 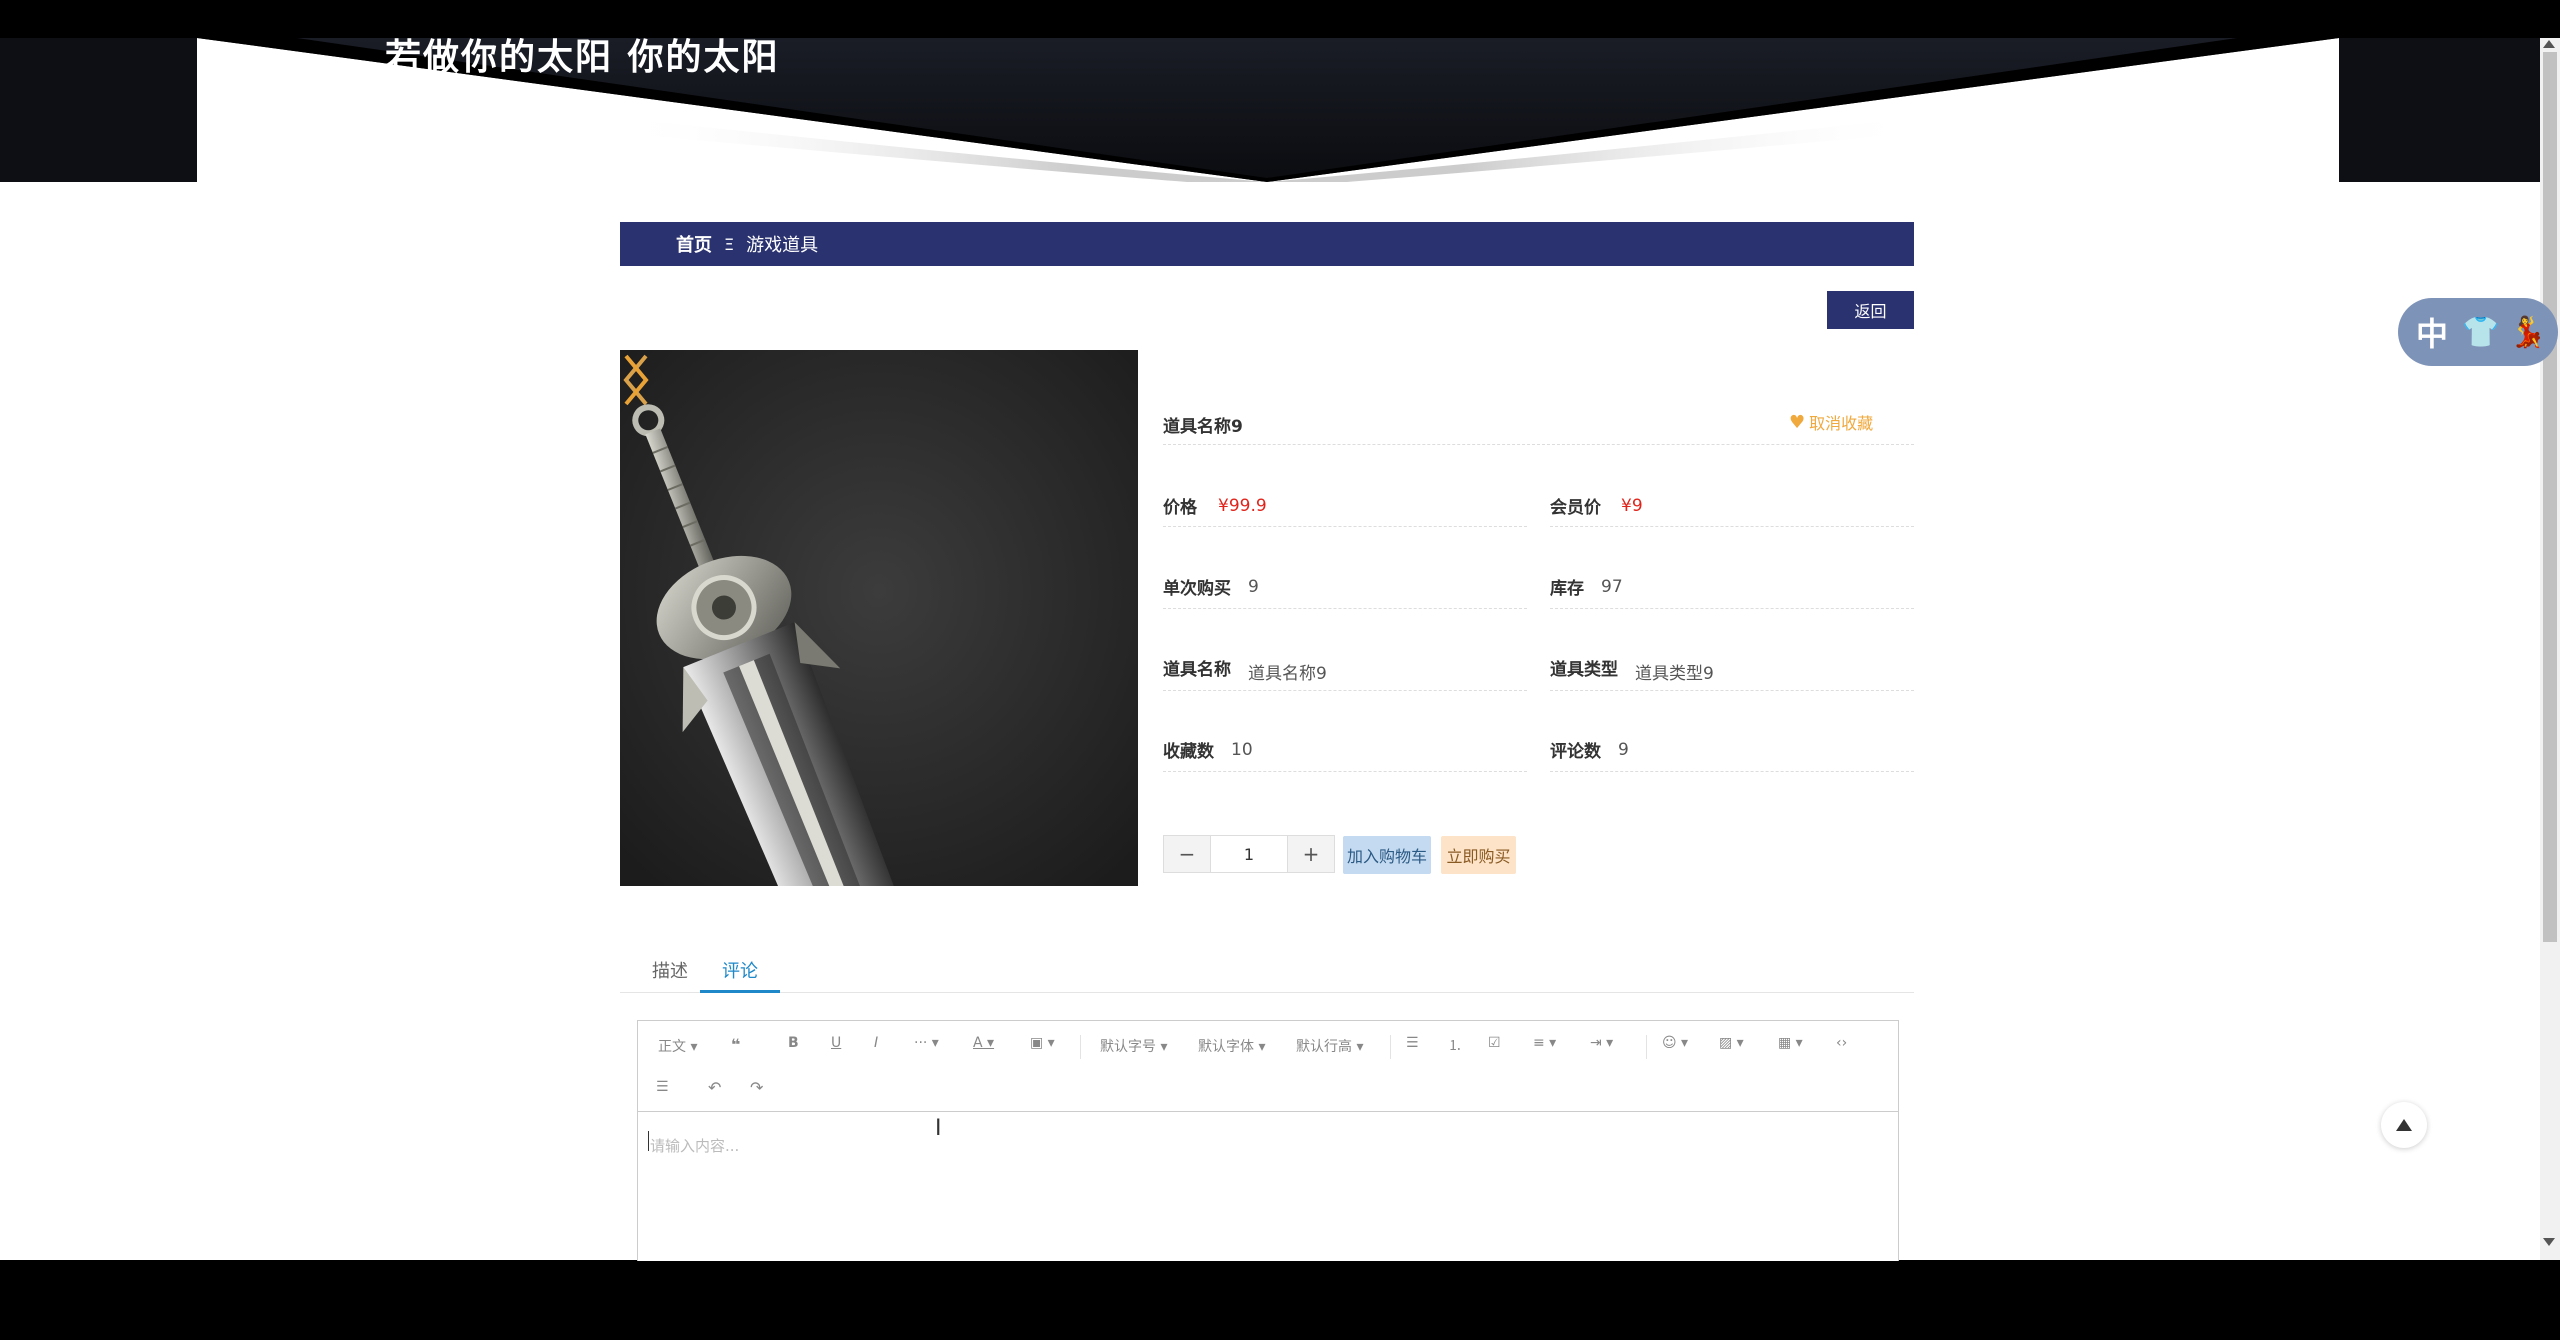 I want to click on emoji-icon: ☺ ▾, so click(x=1675, y=1043).